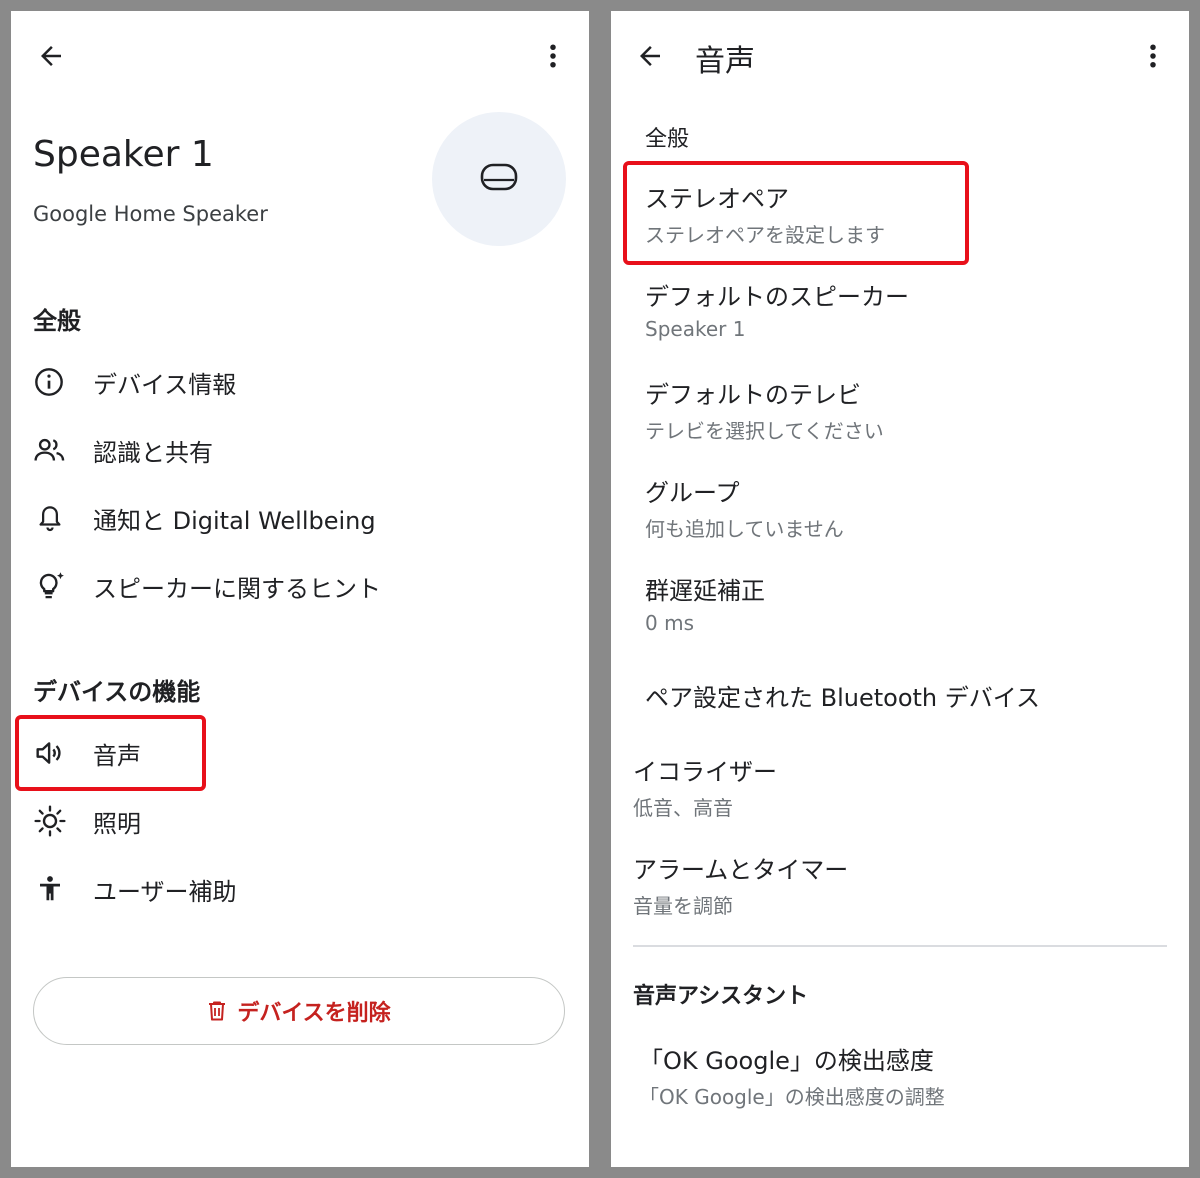 The image size is (1200, 1178). What do you see at coordinates (293, 450) in the screenshot?
I see `menu-item-recognition: 認識と共有` at bounding box center [293, 450].